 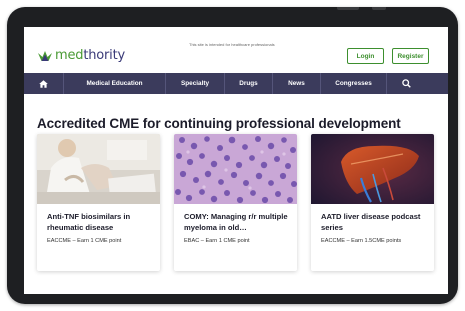 I want to click on page-bottom, so click(x=236, y=289).